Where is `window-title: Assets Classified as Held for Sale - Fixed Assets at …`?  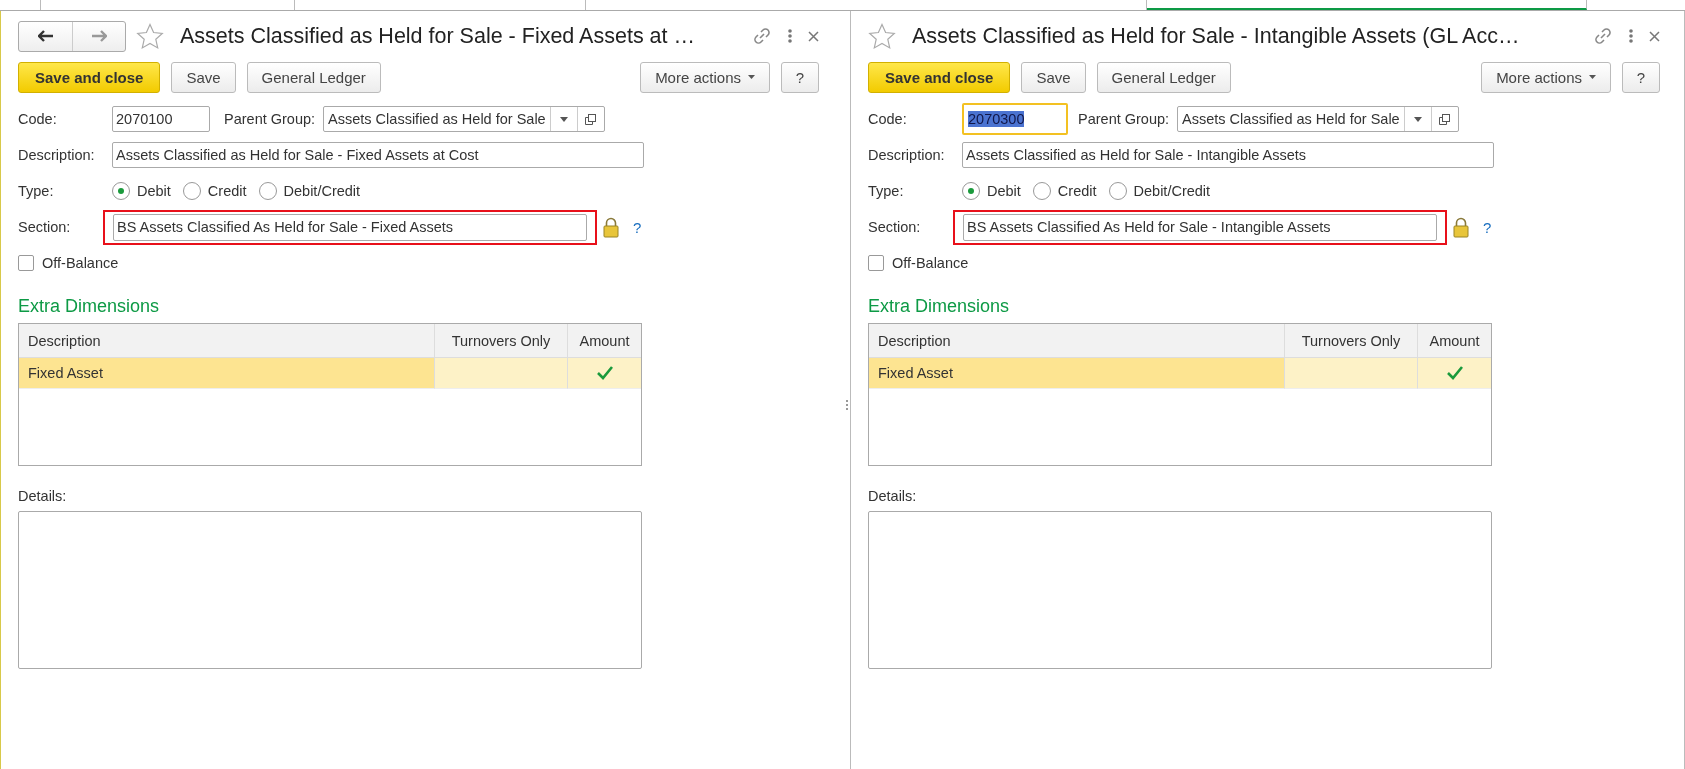 window-title: Assets Classified as Held for Sale - Fixed Assets at … is located at coordinates (438, 36).